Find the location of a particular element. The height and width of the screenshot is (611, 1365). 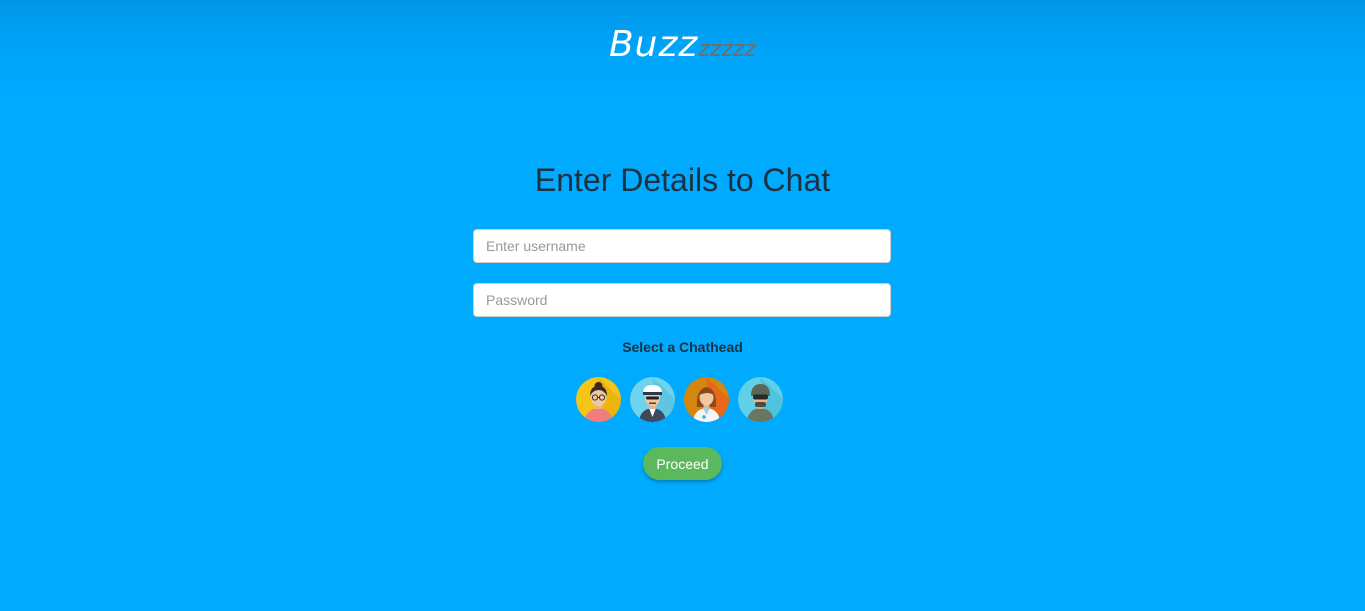

chathead-picker is located at coordinates (681, 400).